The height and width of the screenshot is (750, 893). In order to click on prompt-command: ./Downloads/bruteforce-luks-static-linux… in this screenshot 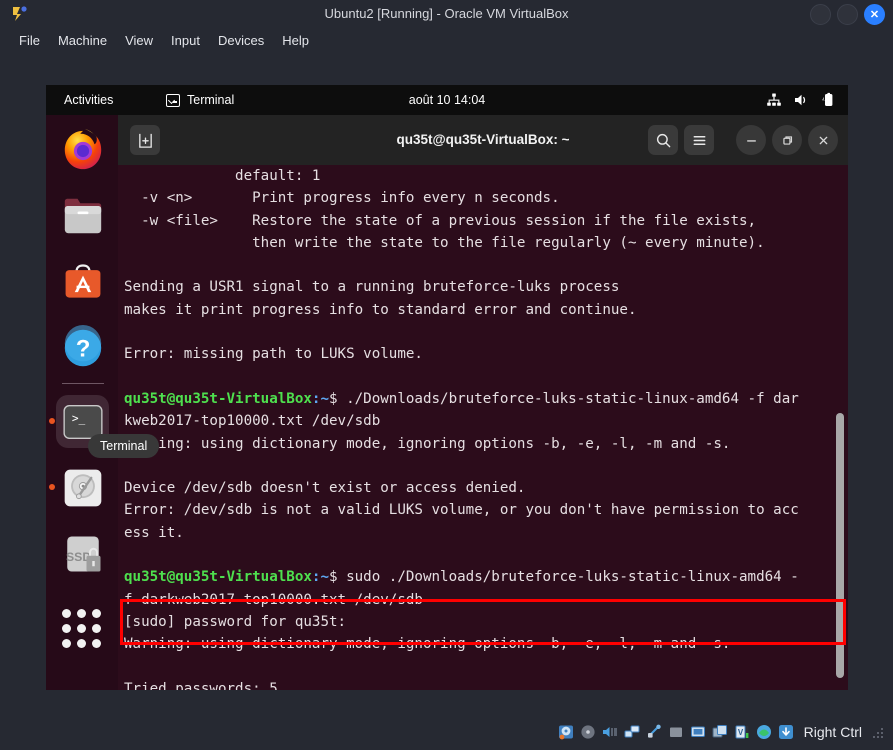, I will do `click(568, 398)`.